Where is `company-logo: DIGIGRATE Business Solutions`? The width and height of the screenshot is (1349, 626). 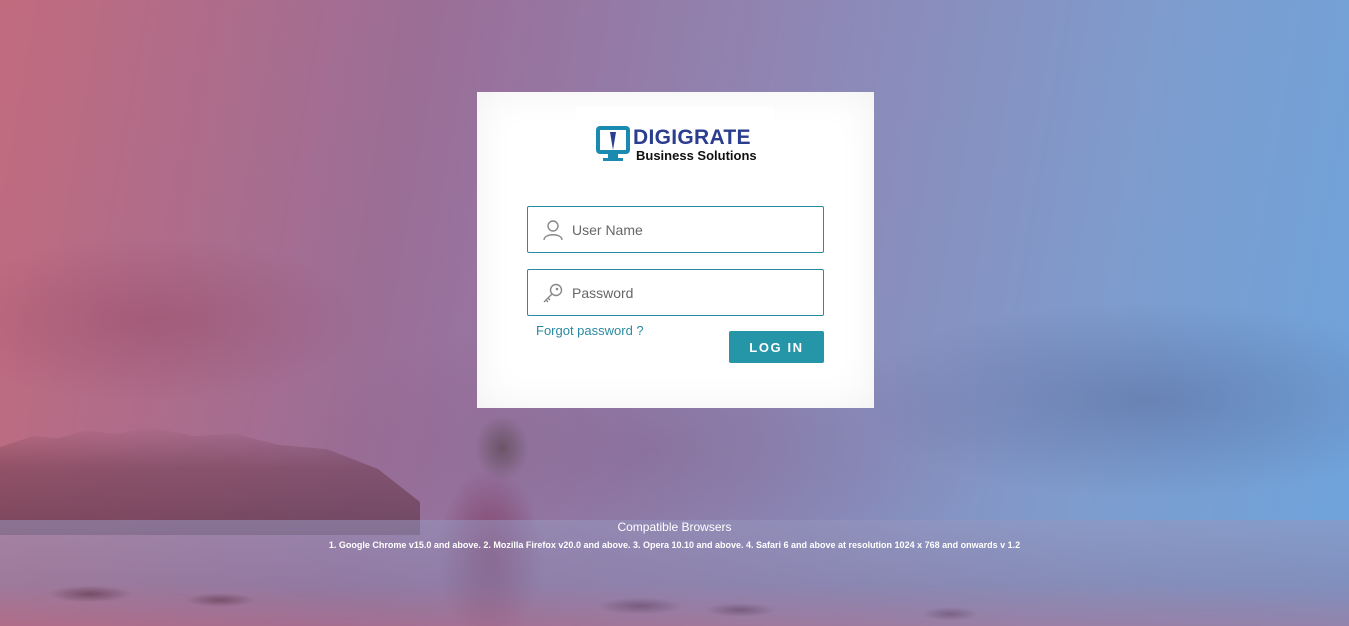 company-logo: DIGIGRATE Business Solutions is located at coordinates (675, 138).